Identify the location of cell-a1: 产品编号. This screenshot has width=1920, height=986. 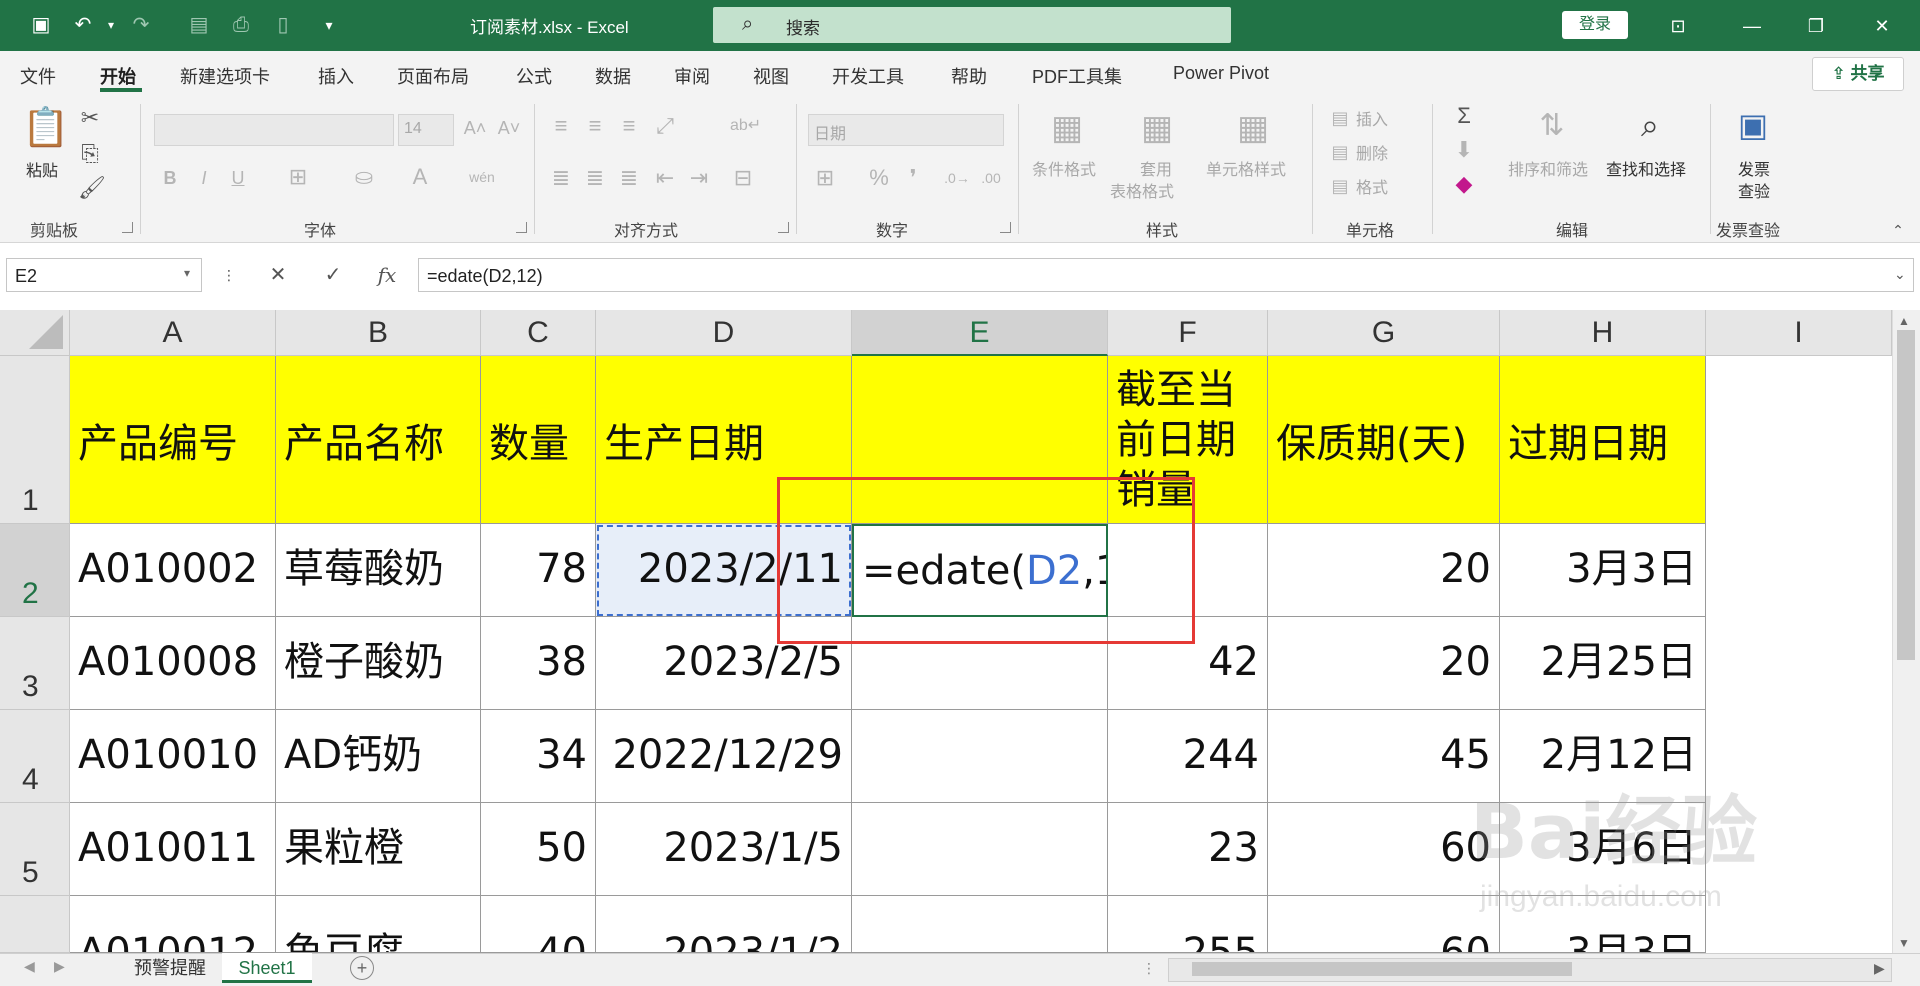
(173, 440).